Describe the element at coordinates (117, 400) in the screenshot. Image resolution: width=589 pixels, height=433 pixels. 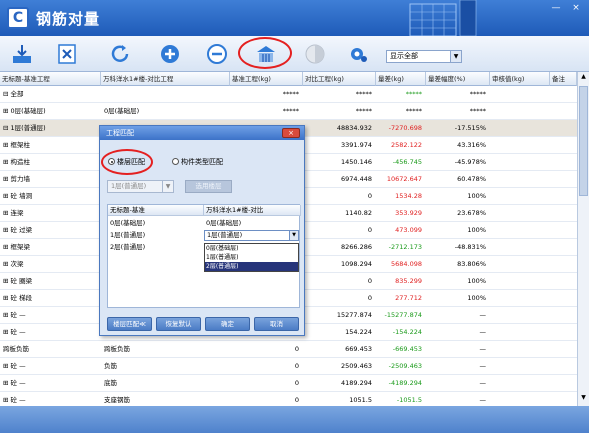
I see `cell-compare: 支座钢筋` at that location.